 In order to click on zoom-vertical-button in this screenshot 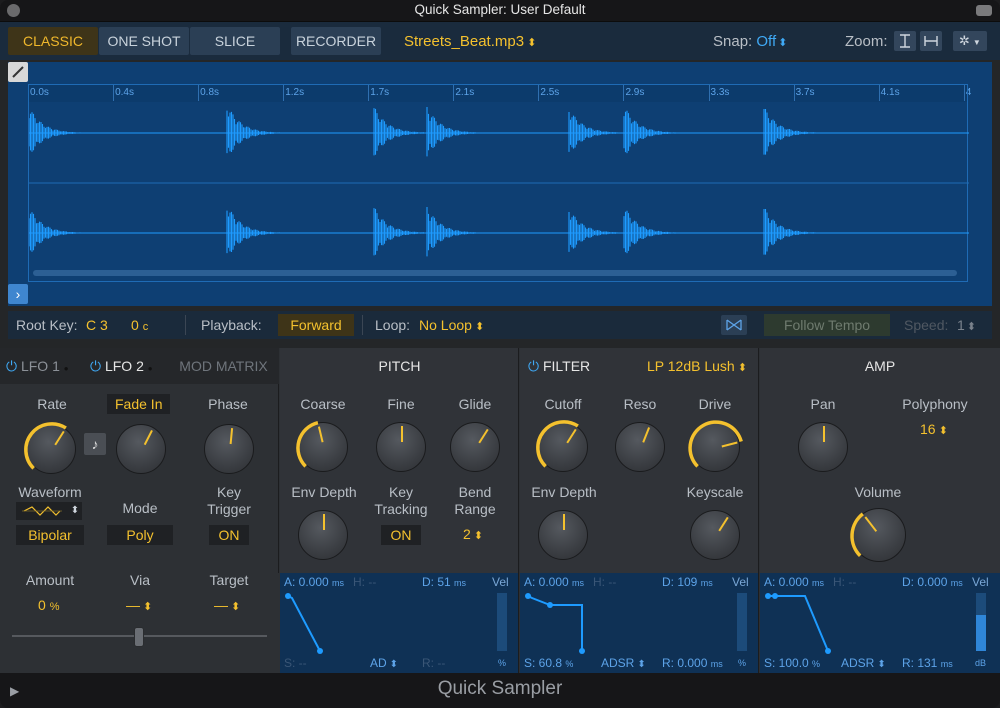, I will do `click(905, 41)`.